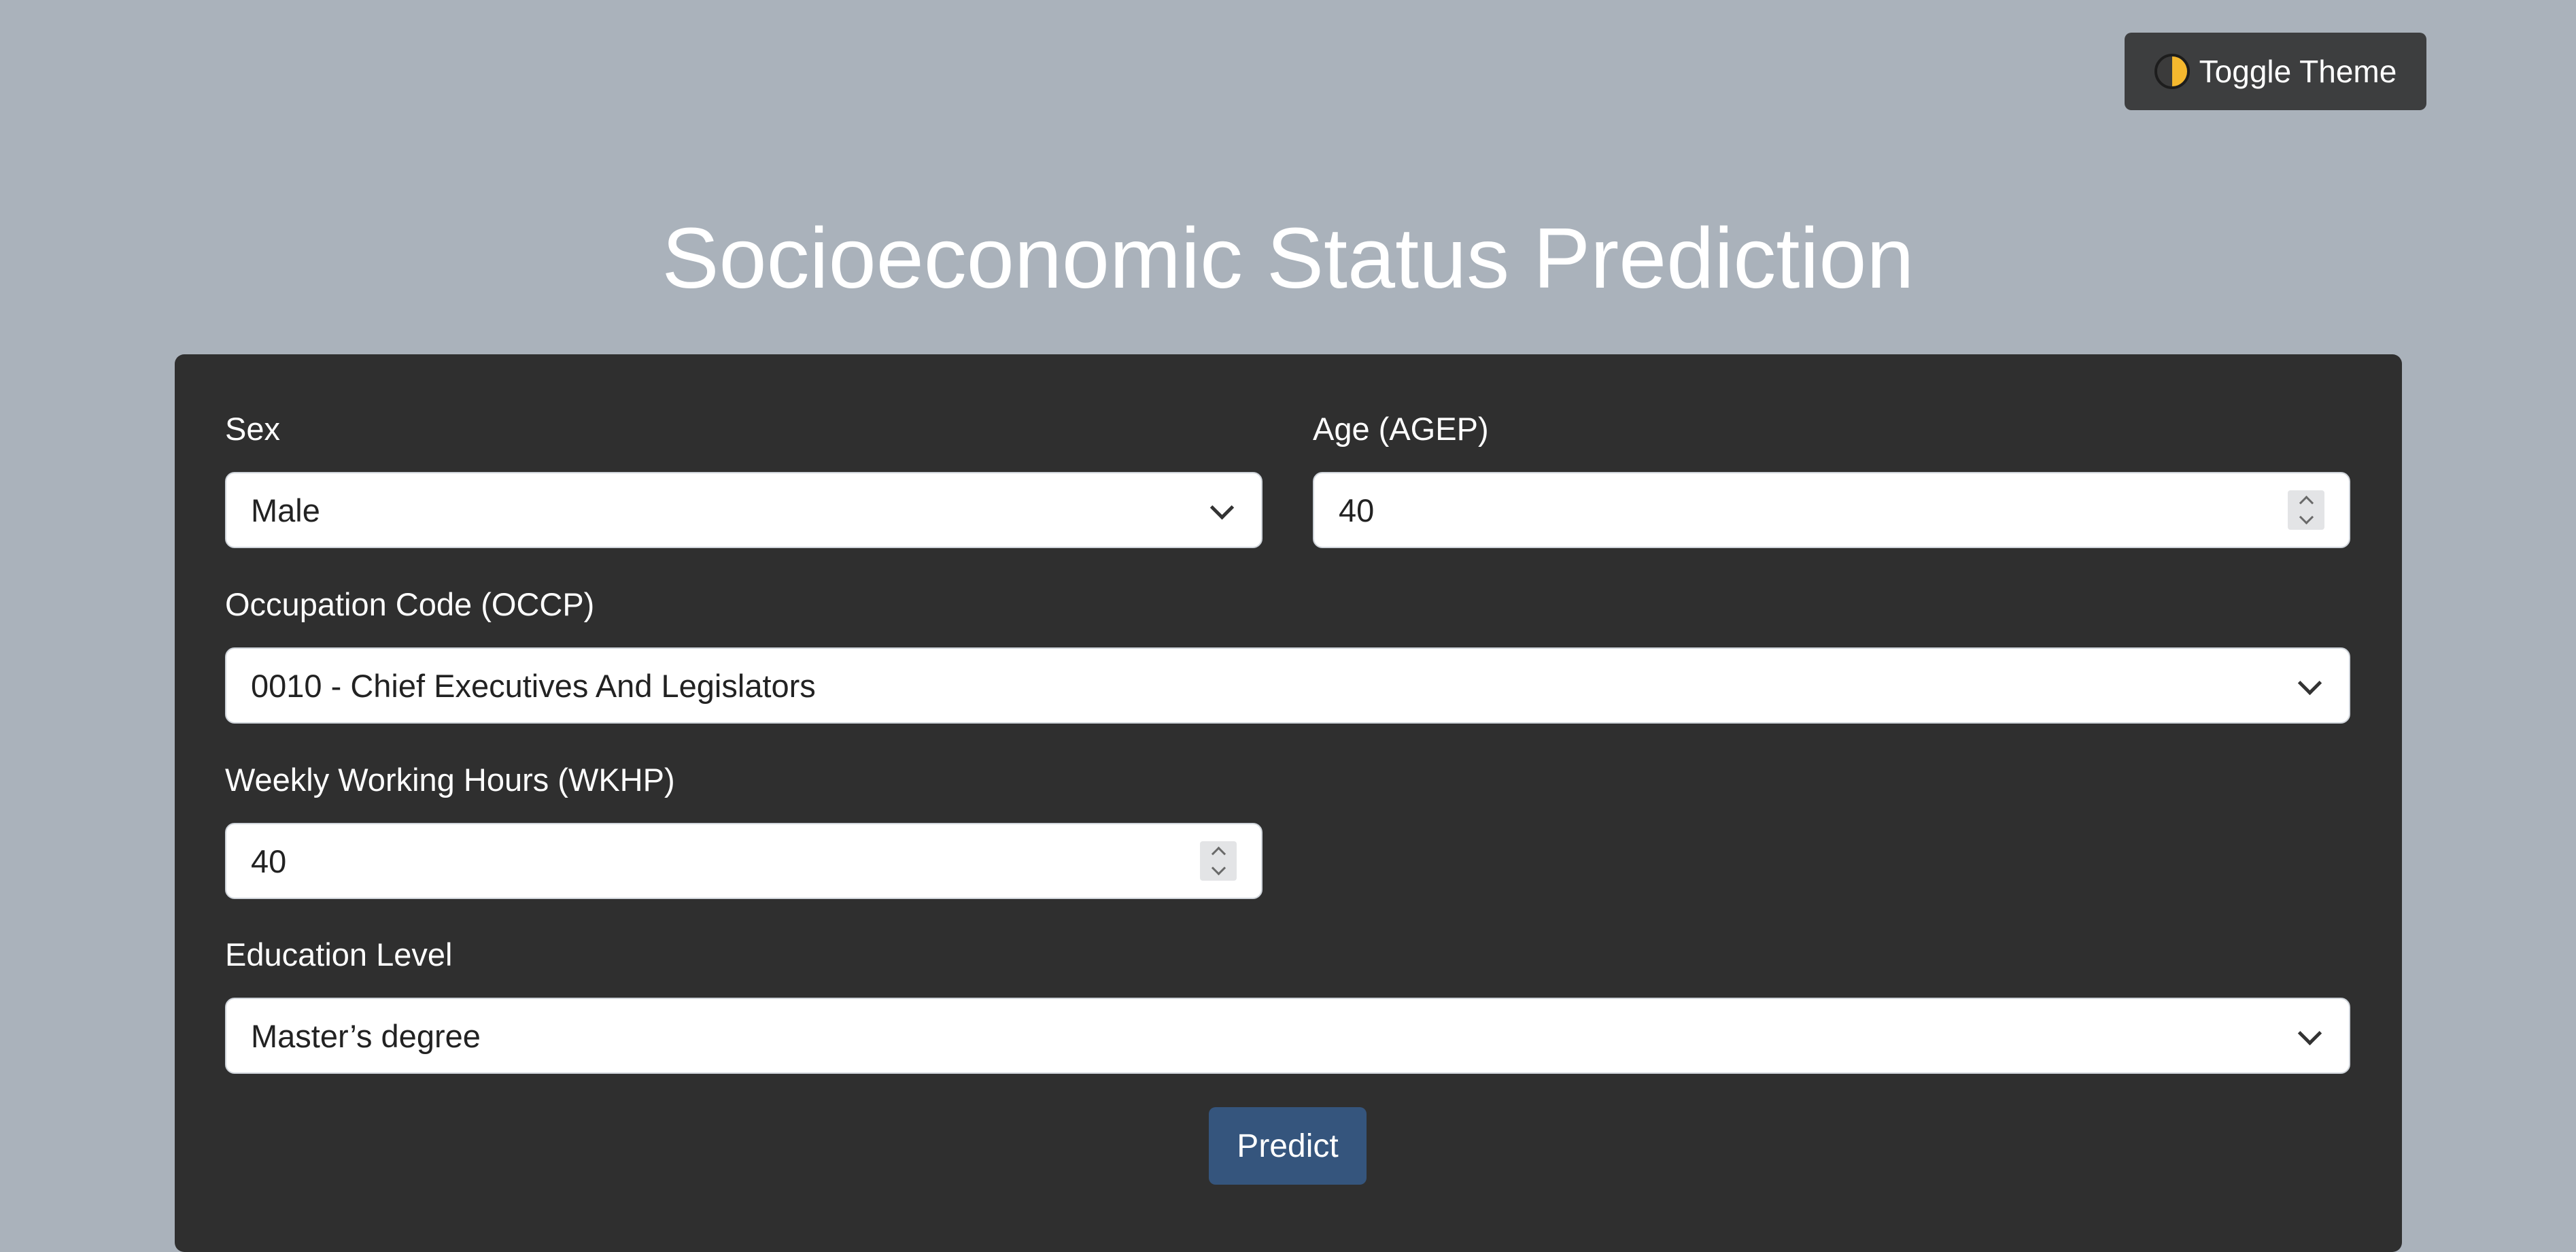 The image size is (2576, 1252). What do you see at coordinates (1288, 258) in the screenshot?
I see `page-title: Socioeconomic Status Prediction` at bounding box center [1288, 258].